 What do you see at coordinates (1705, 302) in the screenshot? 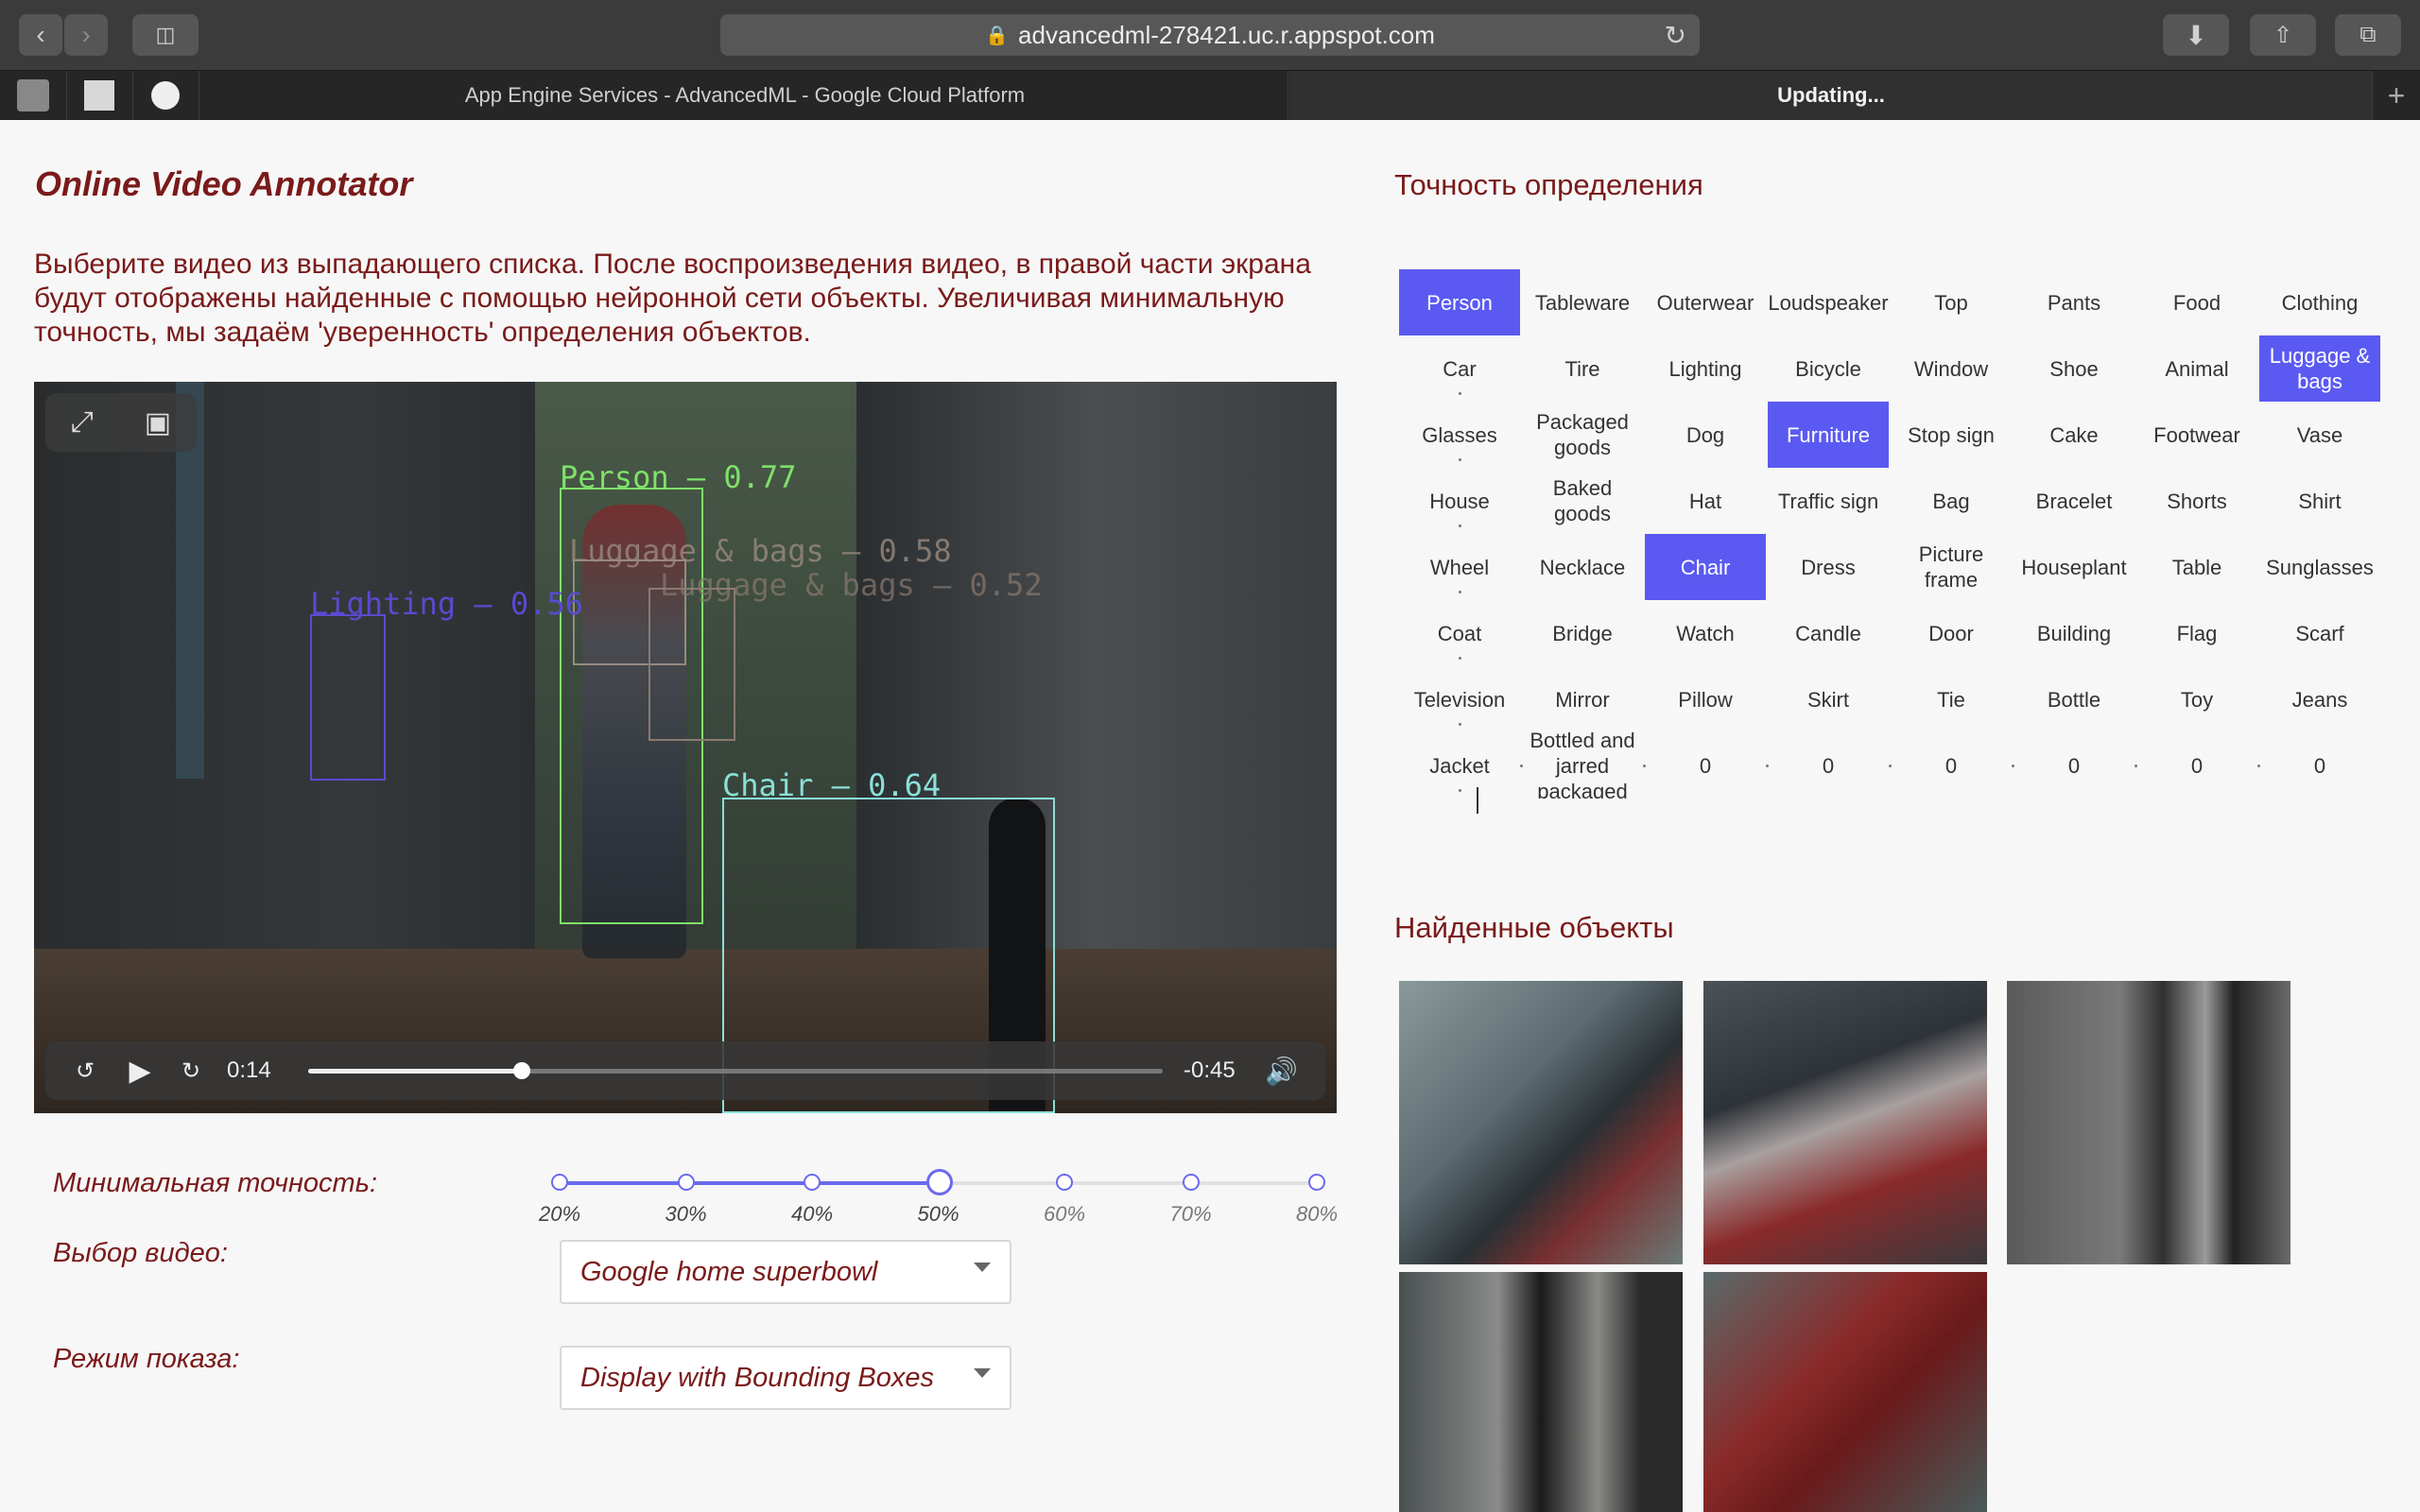
I see `class-option-outerwear: Outerwear` at bounding box center [1705, 302].